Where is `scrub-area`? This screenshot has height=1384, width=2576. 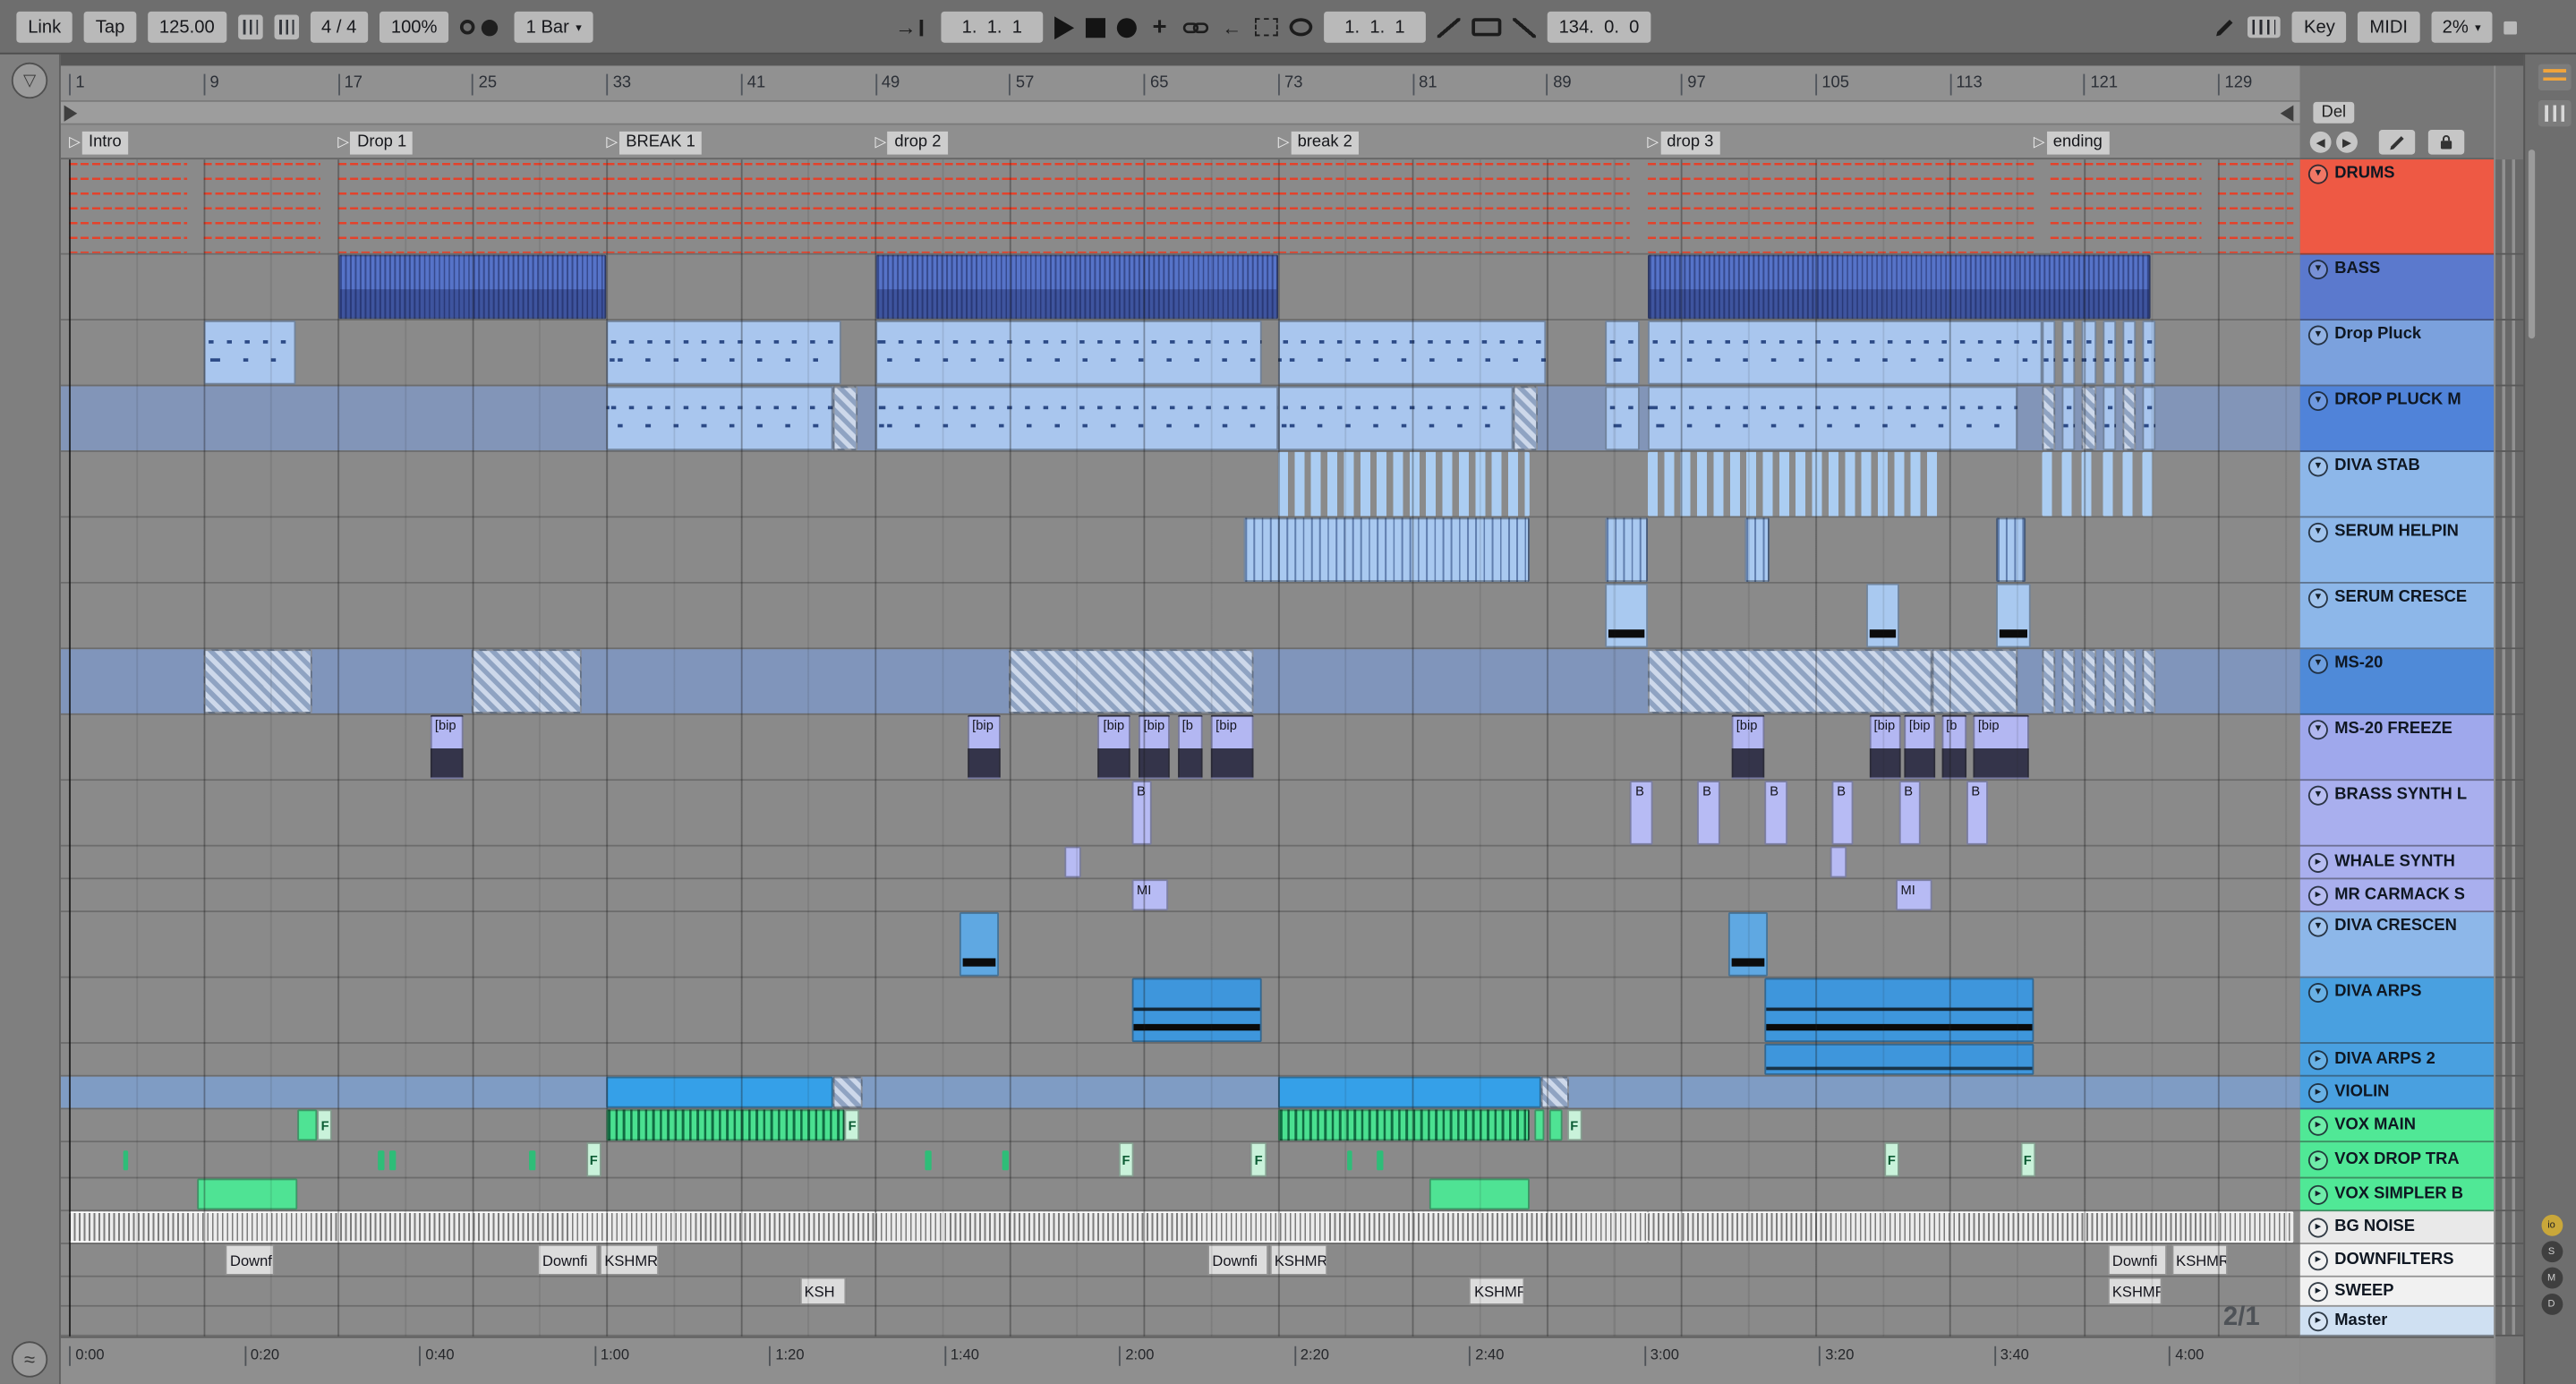 scrub-area is located at coordinates (1180, 113).